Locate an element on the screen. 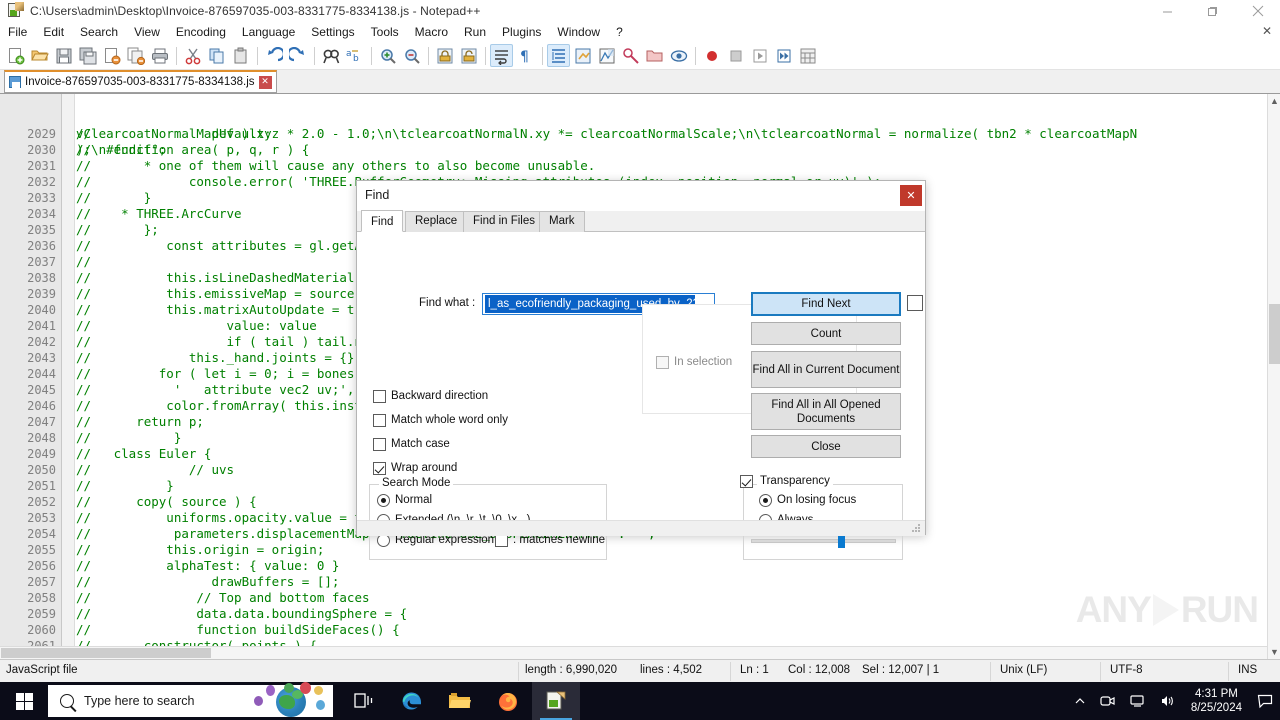 This screenshot has width=1280, height=720. macro-save-icon is located at coordinates (807, 55).